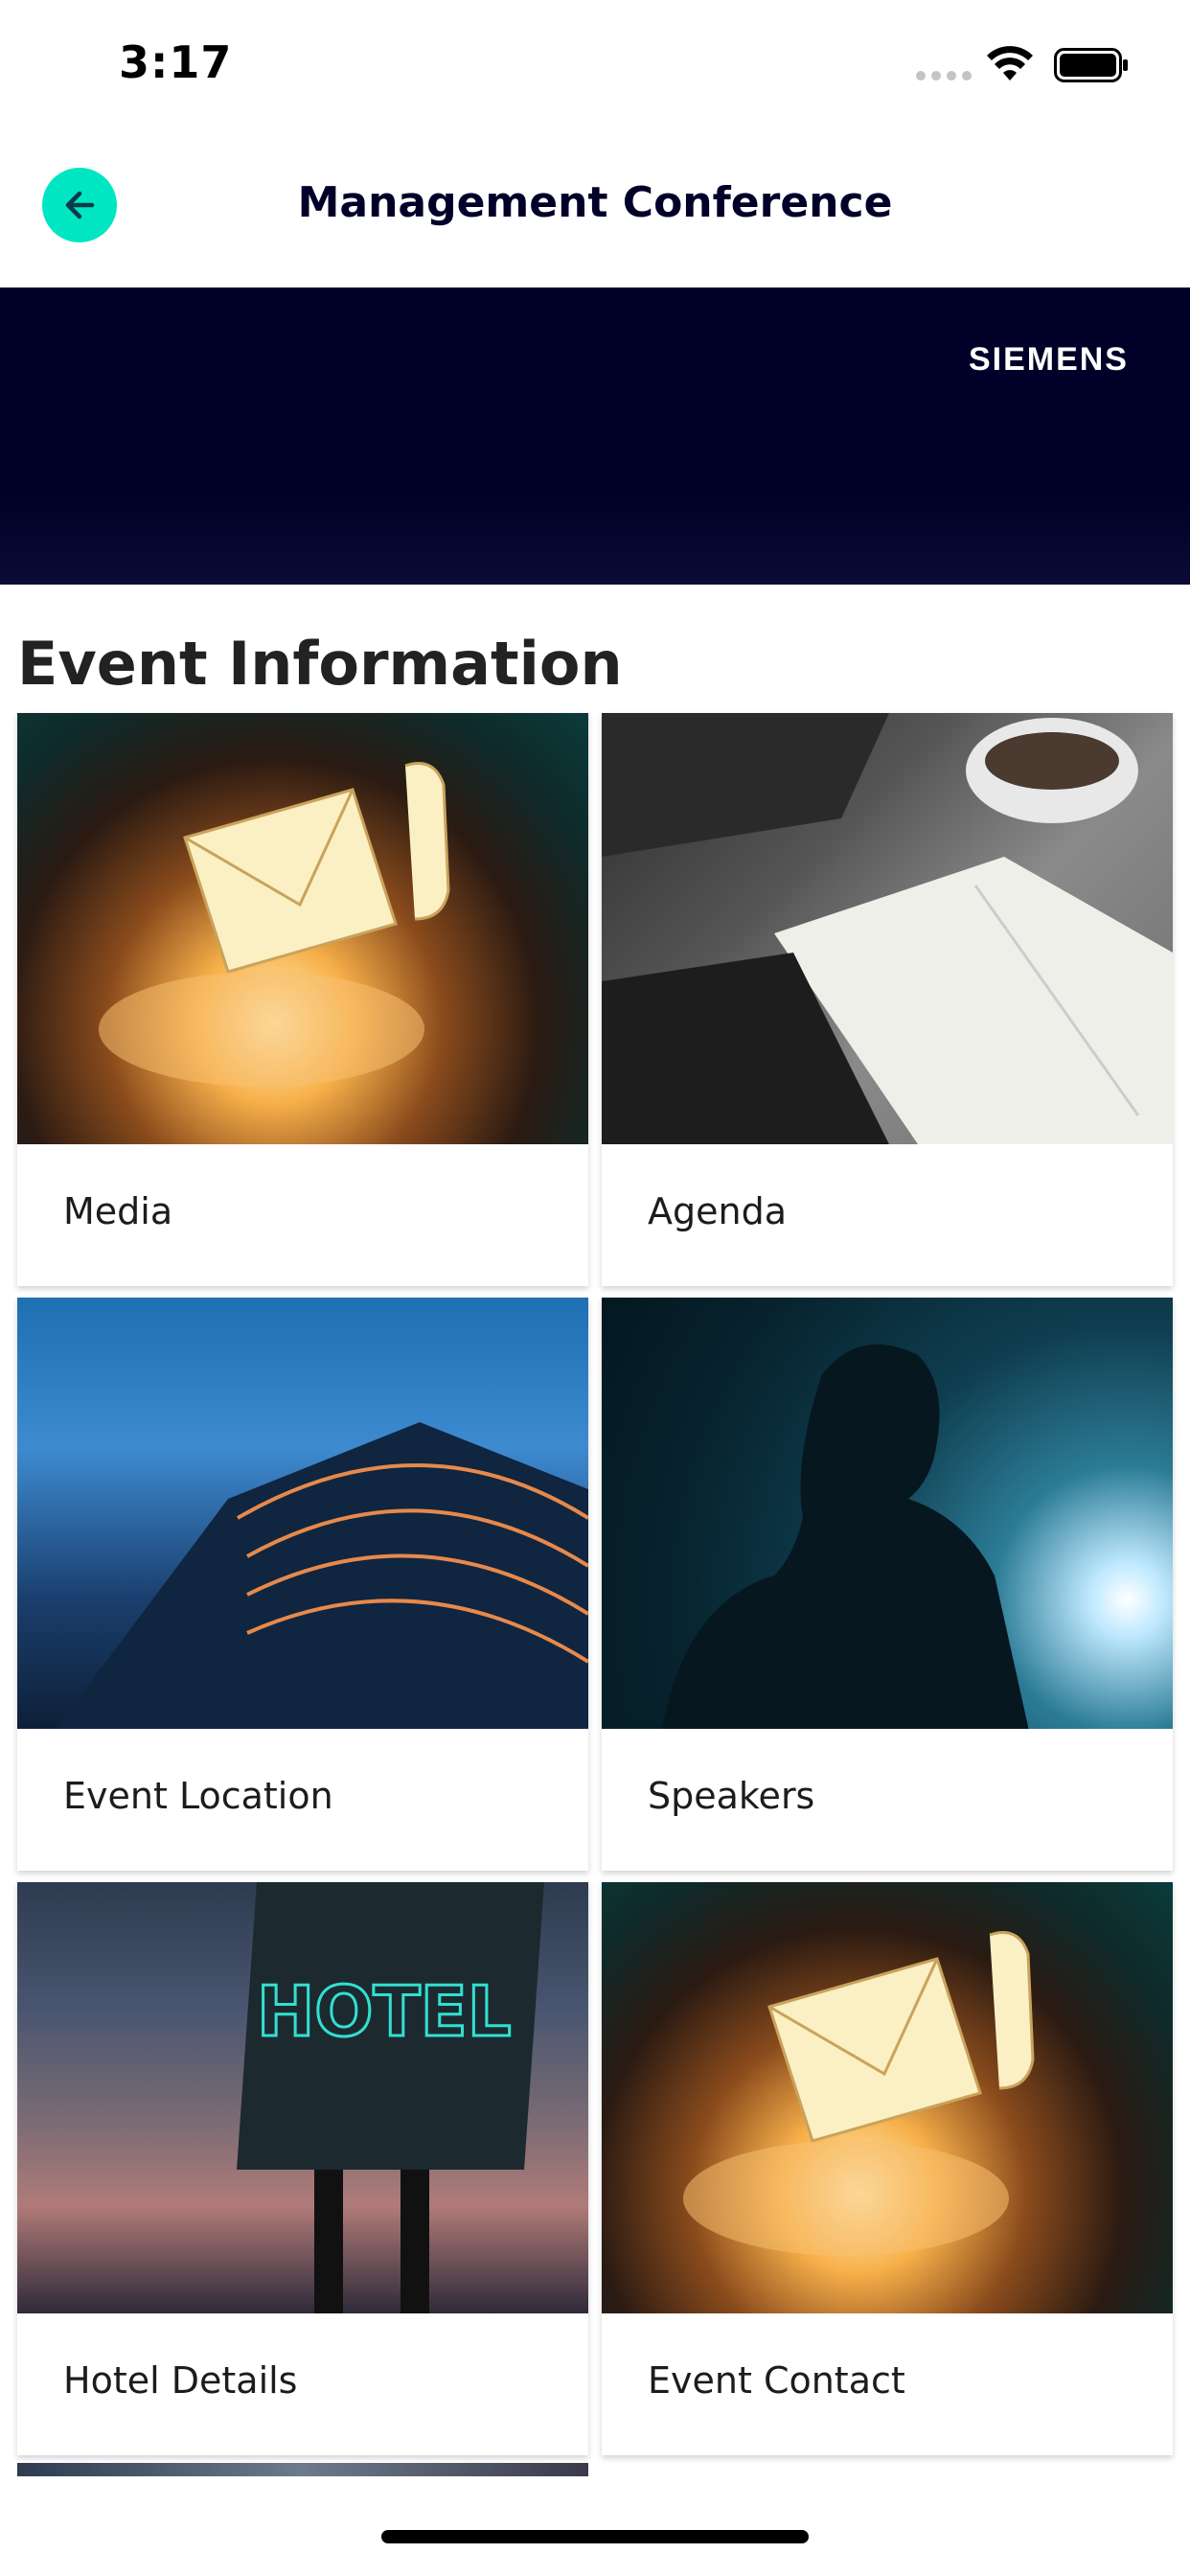  I want to click on tile-media: Media, so click(303, 1000).